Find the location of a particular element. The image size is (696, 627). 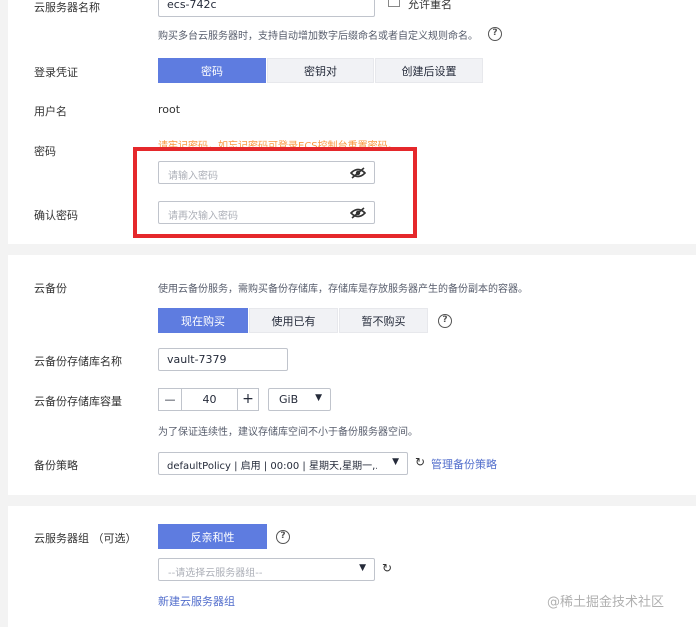

server-name-value: ecs-742c is located at coordinates (192, 5).